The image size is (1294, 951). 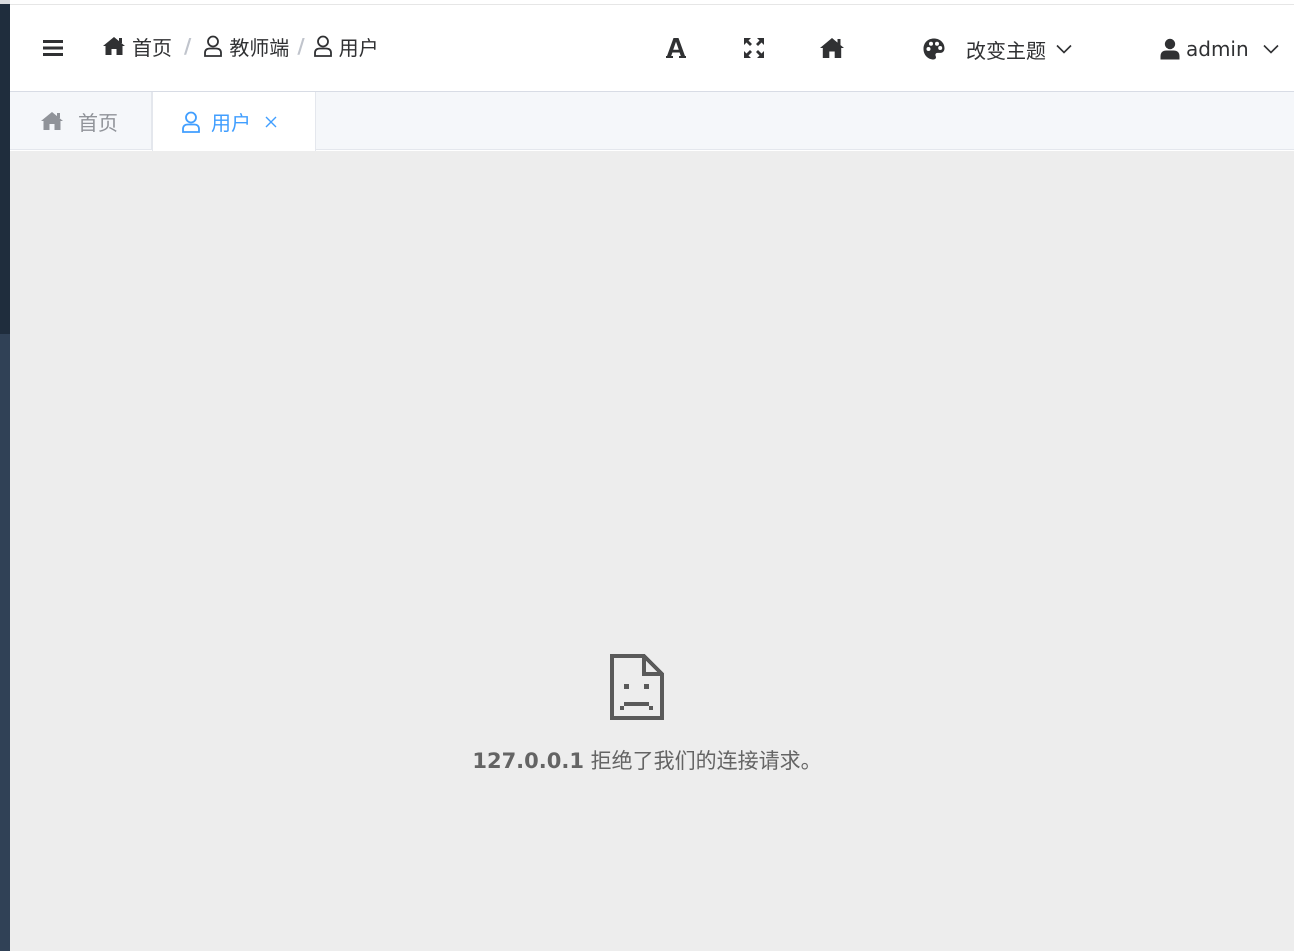 I want to click on close-icon, so click(x=271, y=121).